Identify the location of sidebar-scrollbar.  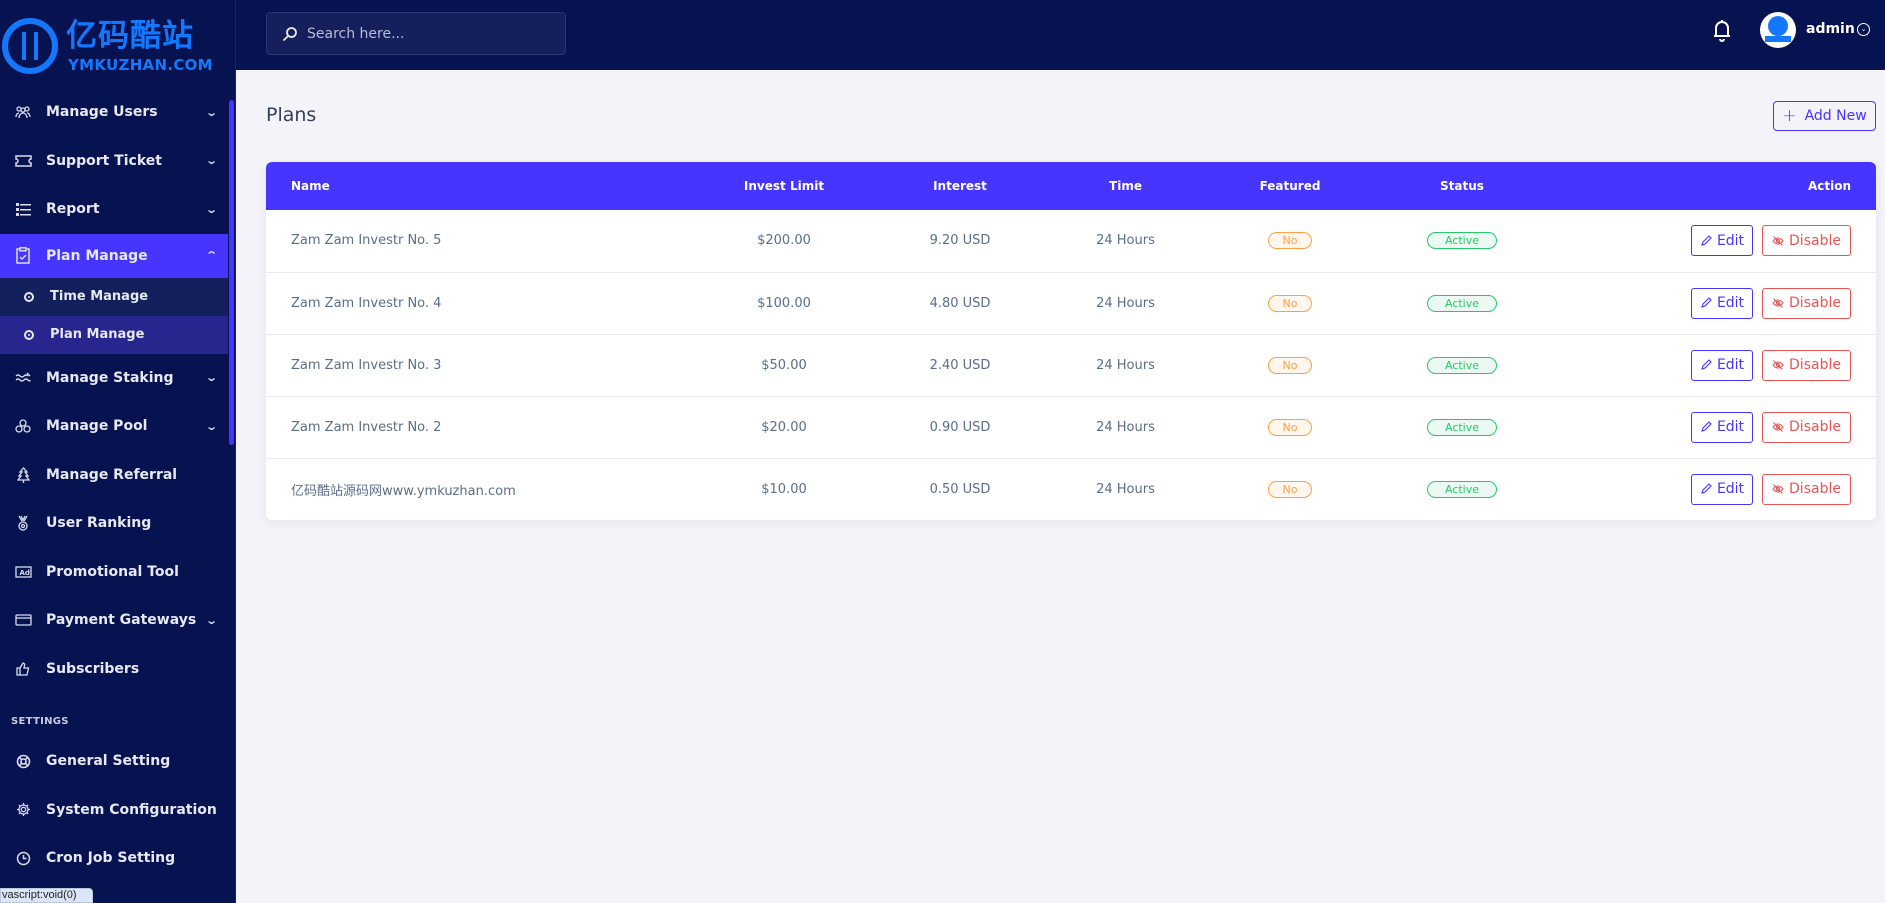
(231, 272).